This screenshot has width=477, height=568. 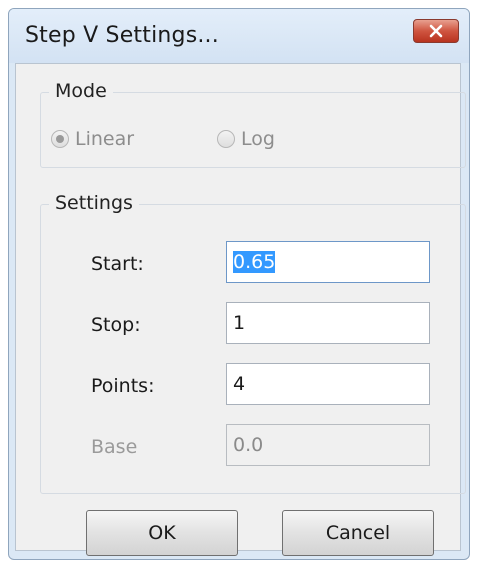 I want to click on linear-radio-label: Linear, so click(x=105, y=139).